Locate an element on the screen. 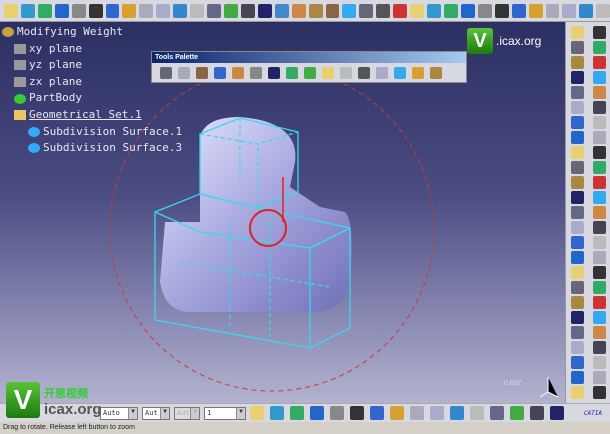 The height and width of the screenshot is (434, 610). tools-palette: Tools Palette is located at coordinates (309, 67).